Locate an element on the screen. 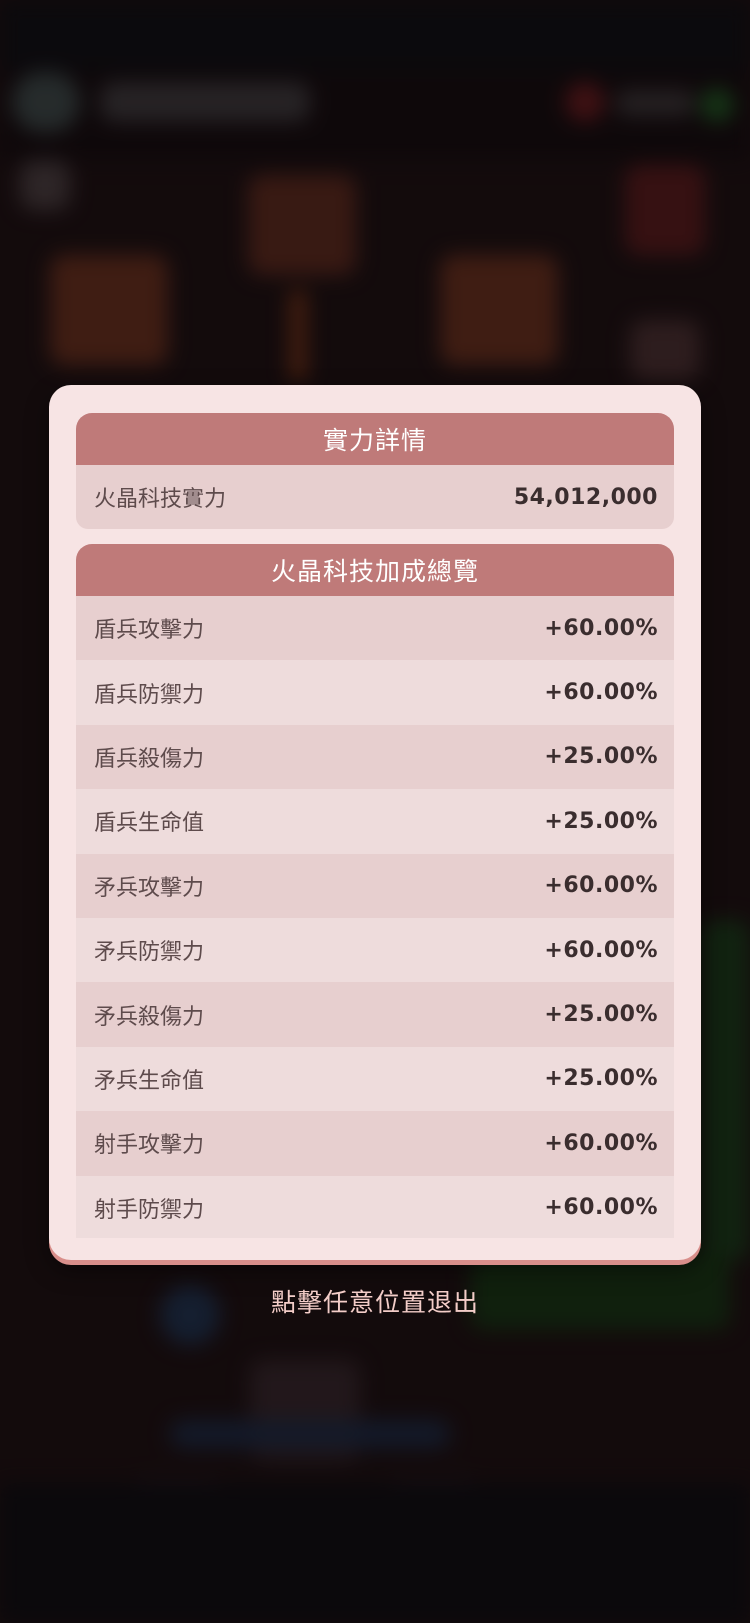 The width and height of the screenshot is (750, 1623). bonus-row: 射手防禦力 +60.00% is located at coordinates (375, 1206).